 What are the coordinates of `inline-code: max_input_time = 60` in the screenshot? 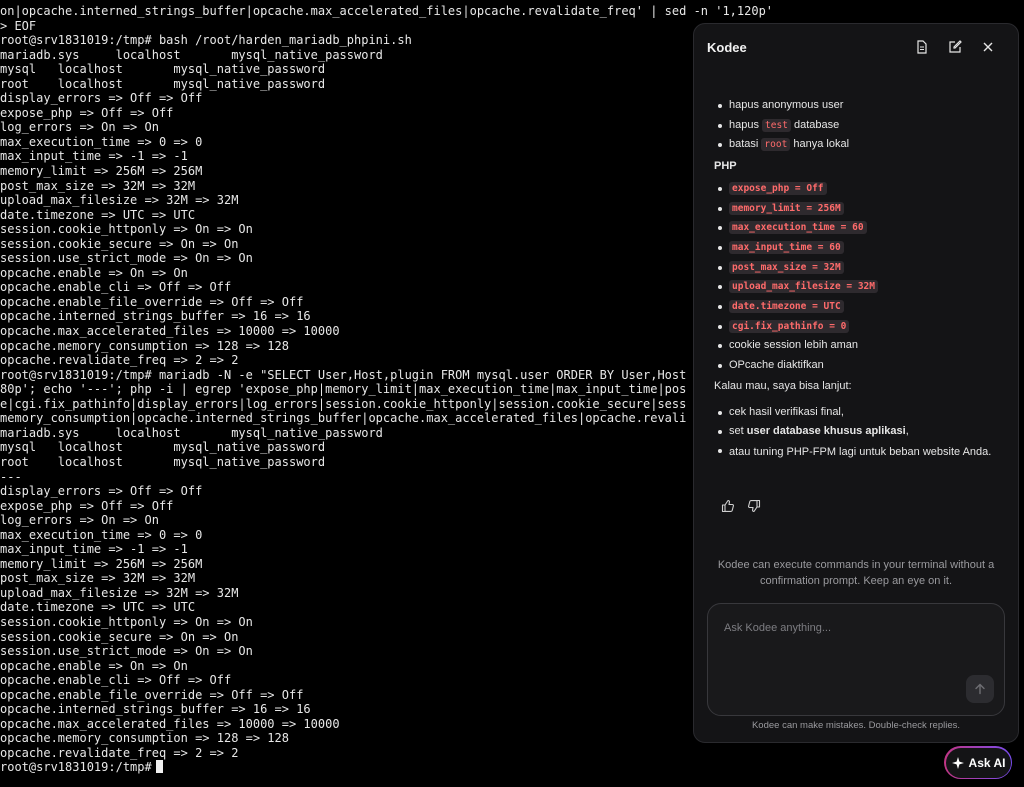 It's located at (786, 247).